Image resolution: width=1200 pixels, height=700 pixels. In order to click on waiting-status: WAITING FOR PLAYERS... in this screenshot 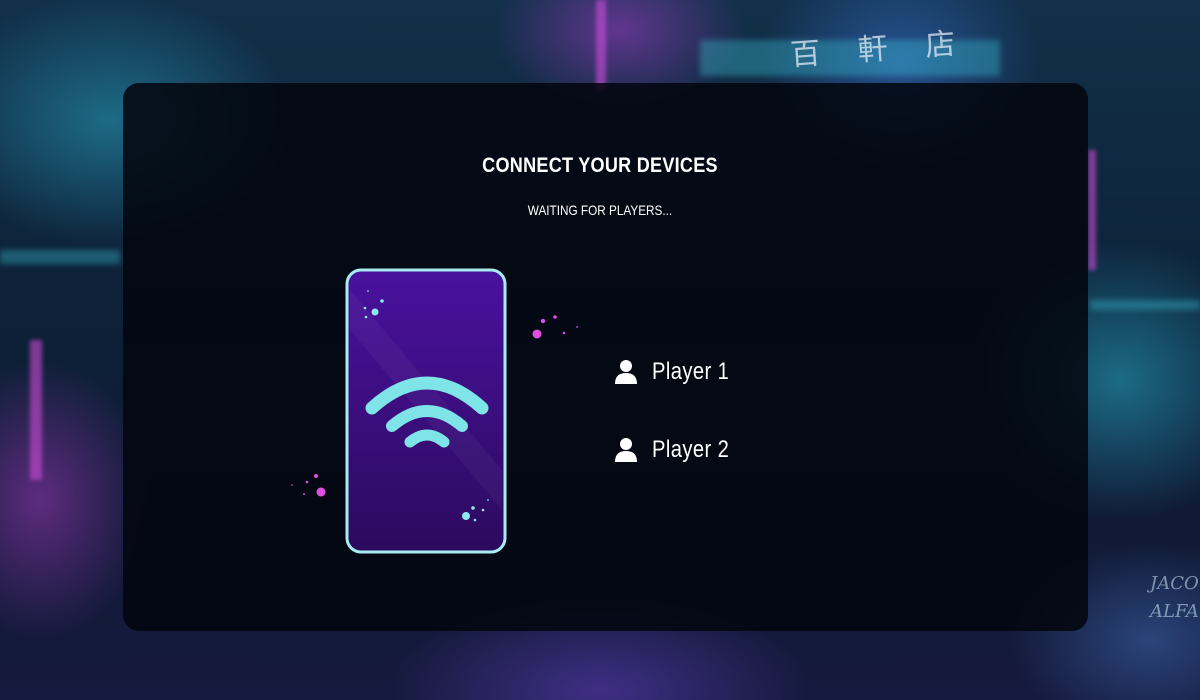, I will do `click(600, 210)`.